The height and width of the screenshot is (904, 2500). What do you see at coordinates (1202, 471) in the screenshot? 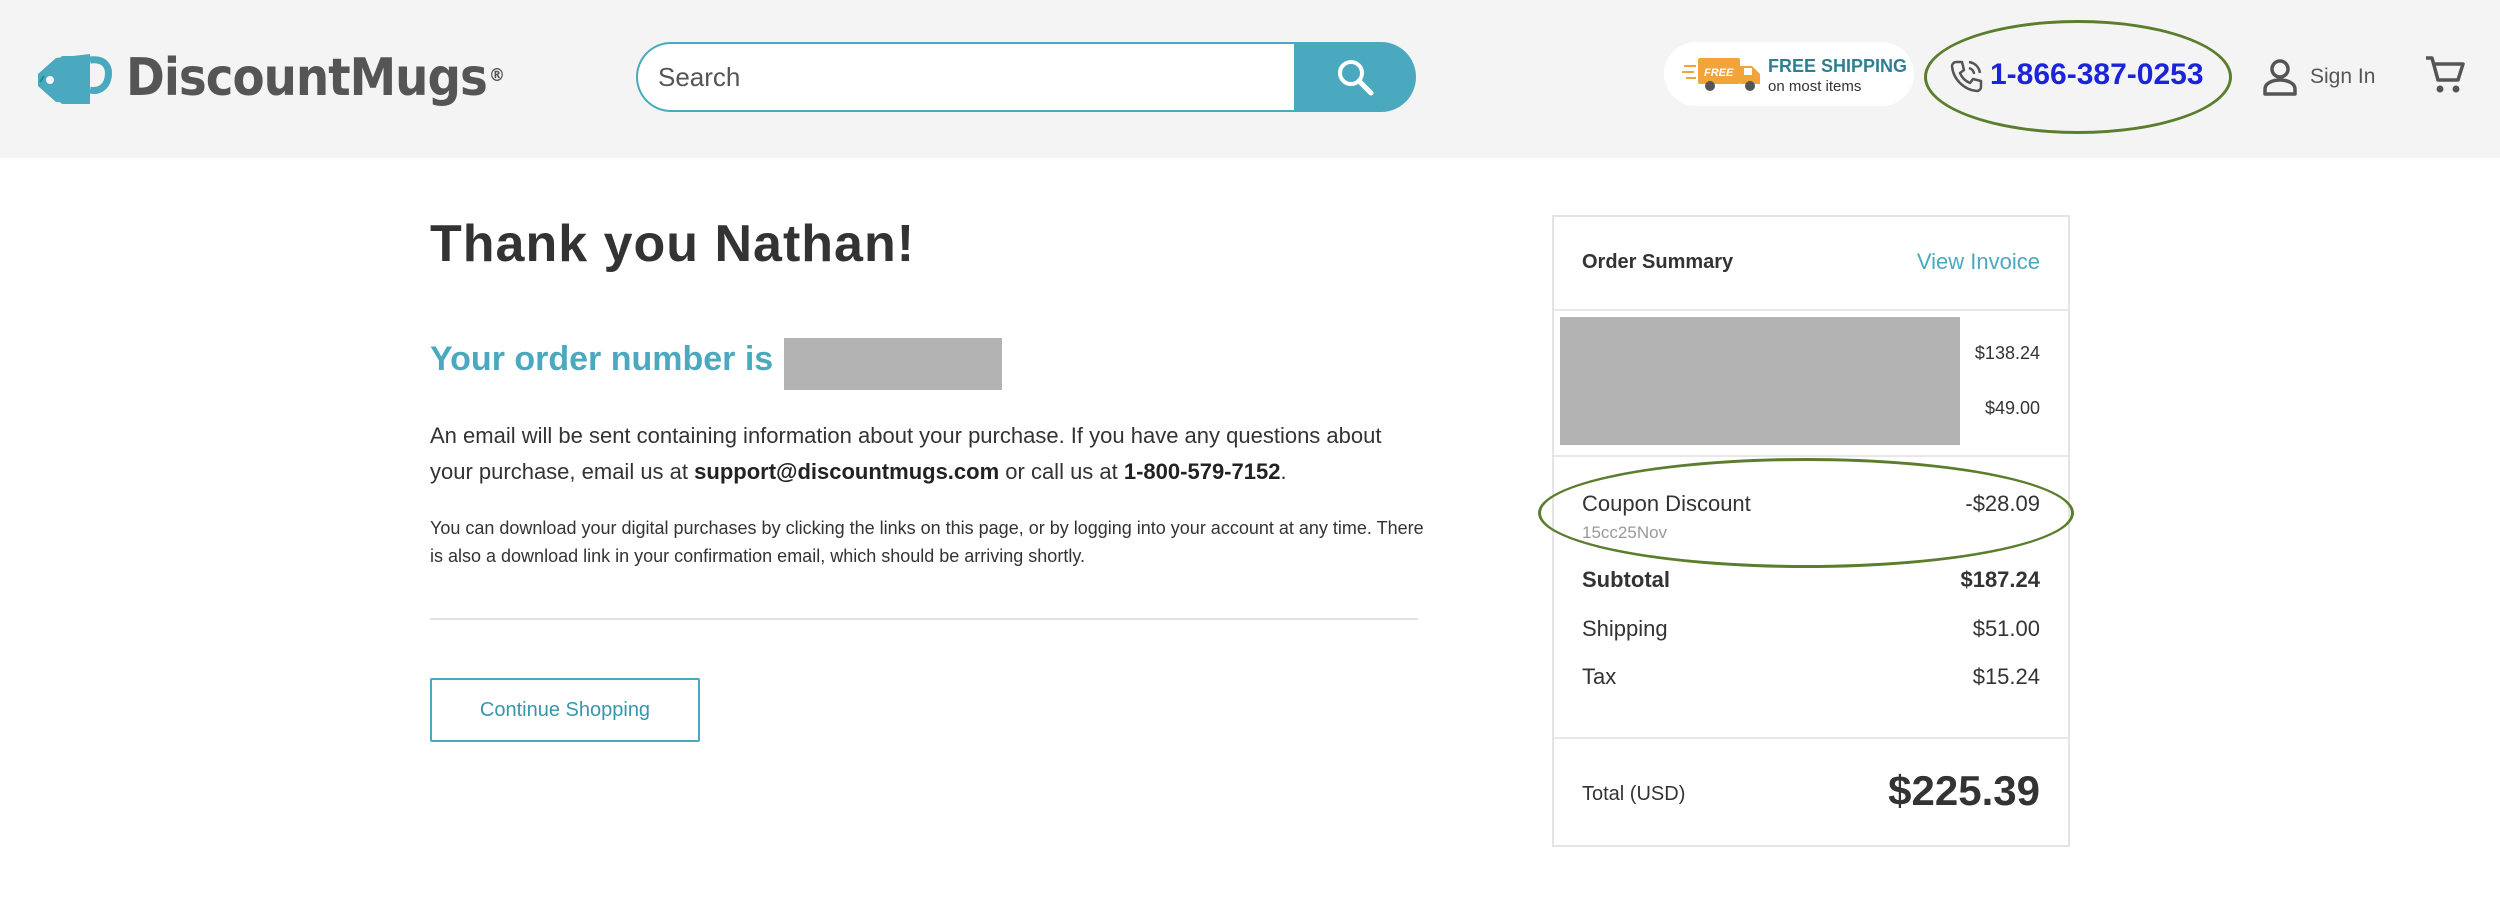
I see `support-phone: 1-800-579-7152` at bounding box center [1202, 471].